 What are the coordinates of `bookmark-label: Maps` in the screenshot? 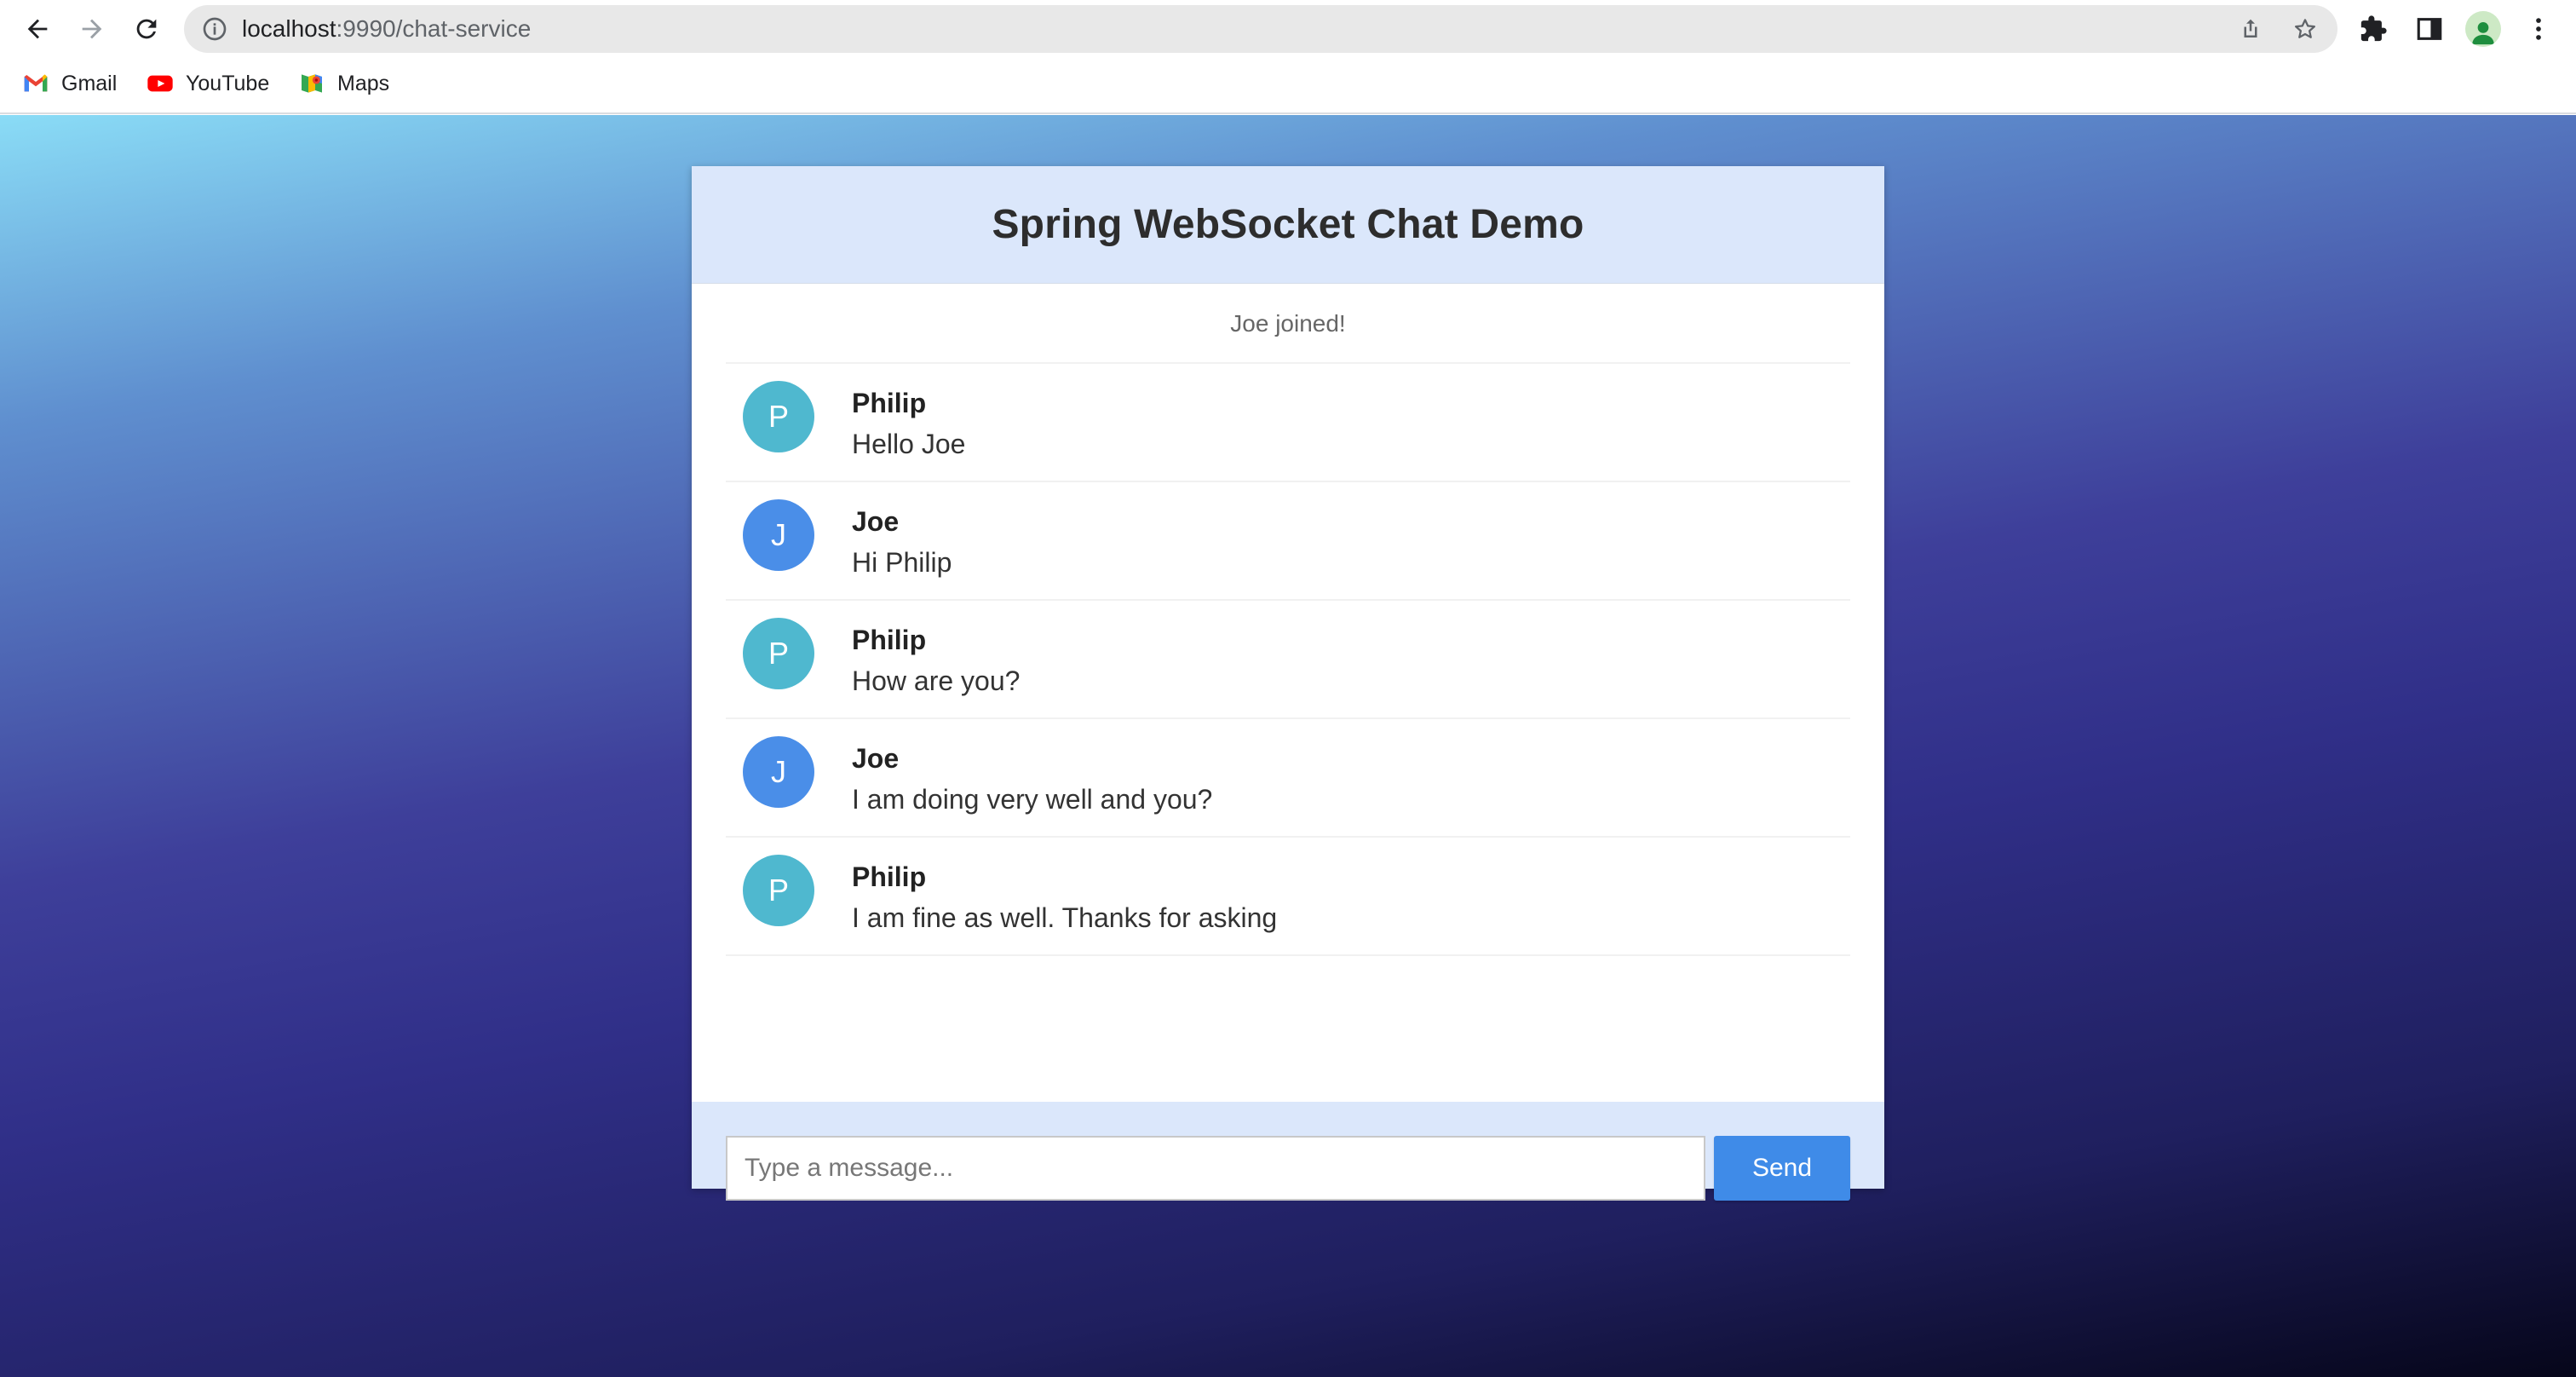 It's located at (364, 83).